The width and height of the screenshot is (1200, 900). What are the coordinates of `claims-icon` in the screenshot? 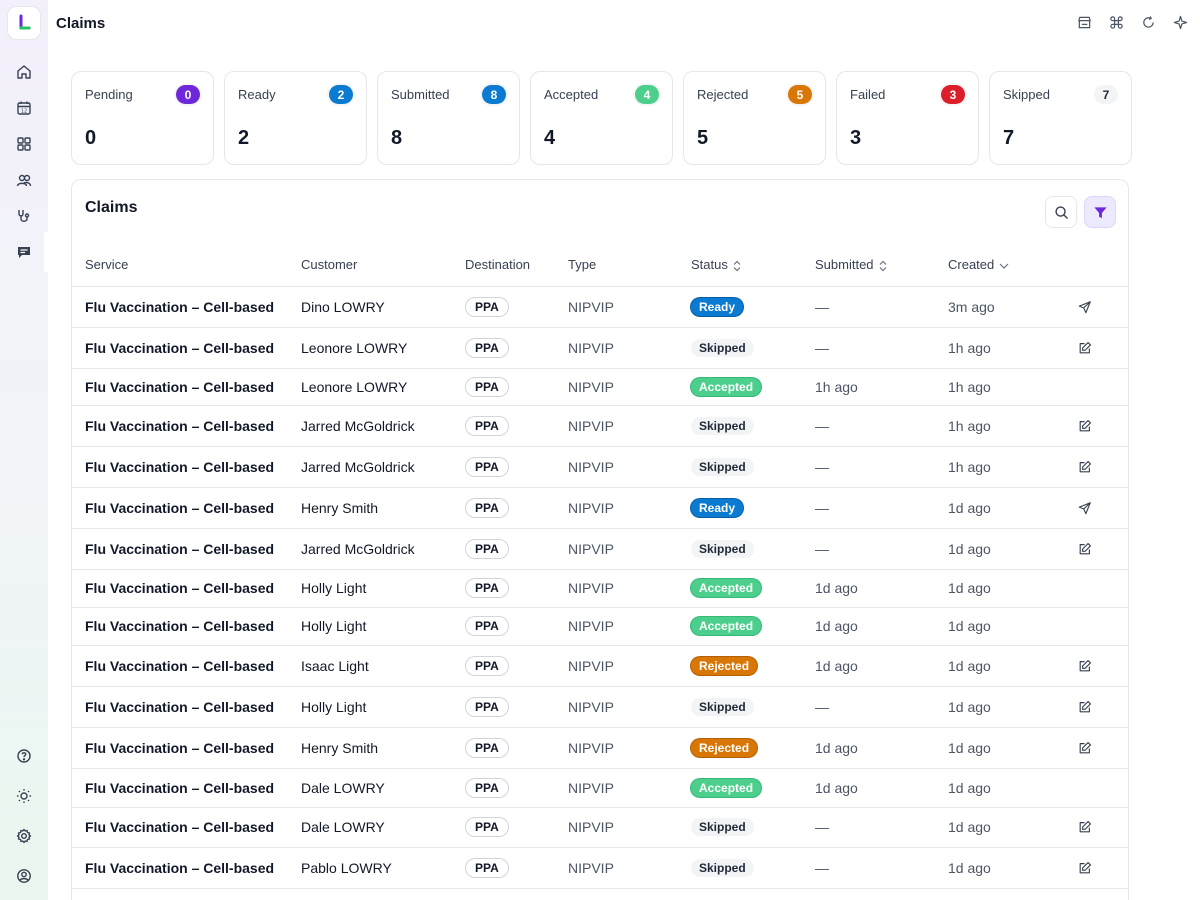 It's located at (29, 252).